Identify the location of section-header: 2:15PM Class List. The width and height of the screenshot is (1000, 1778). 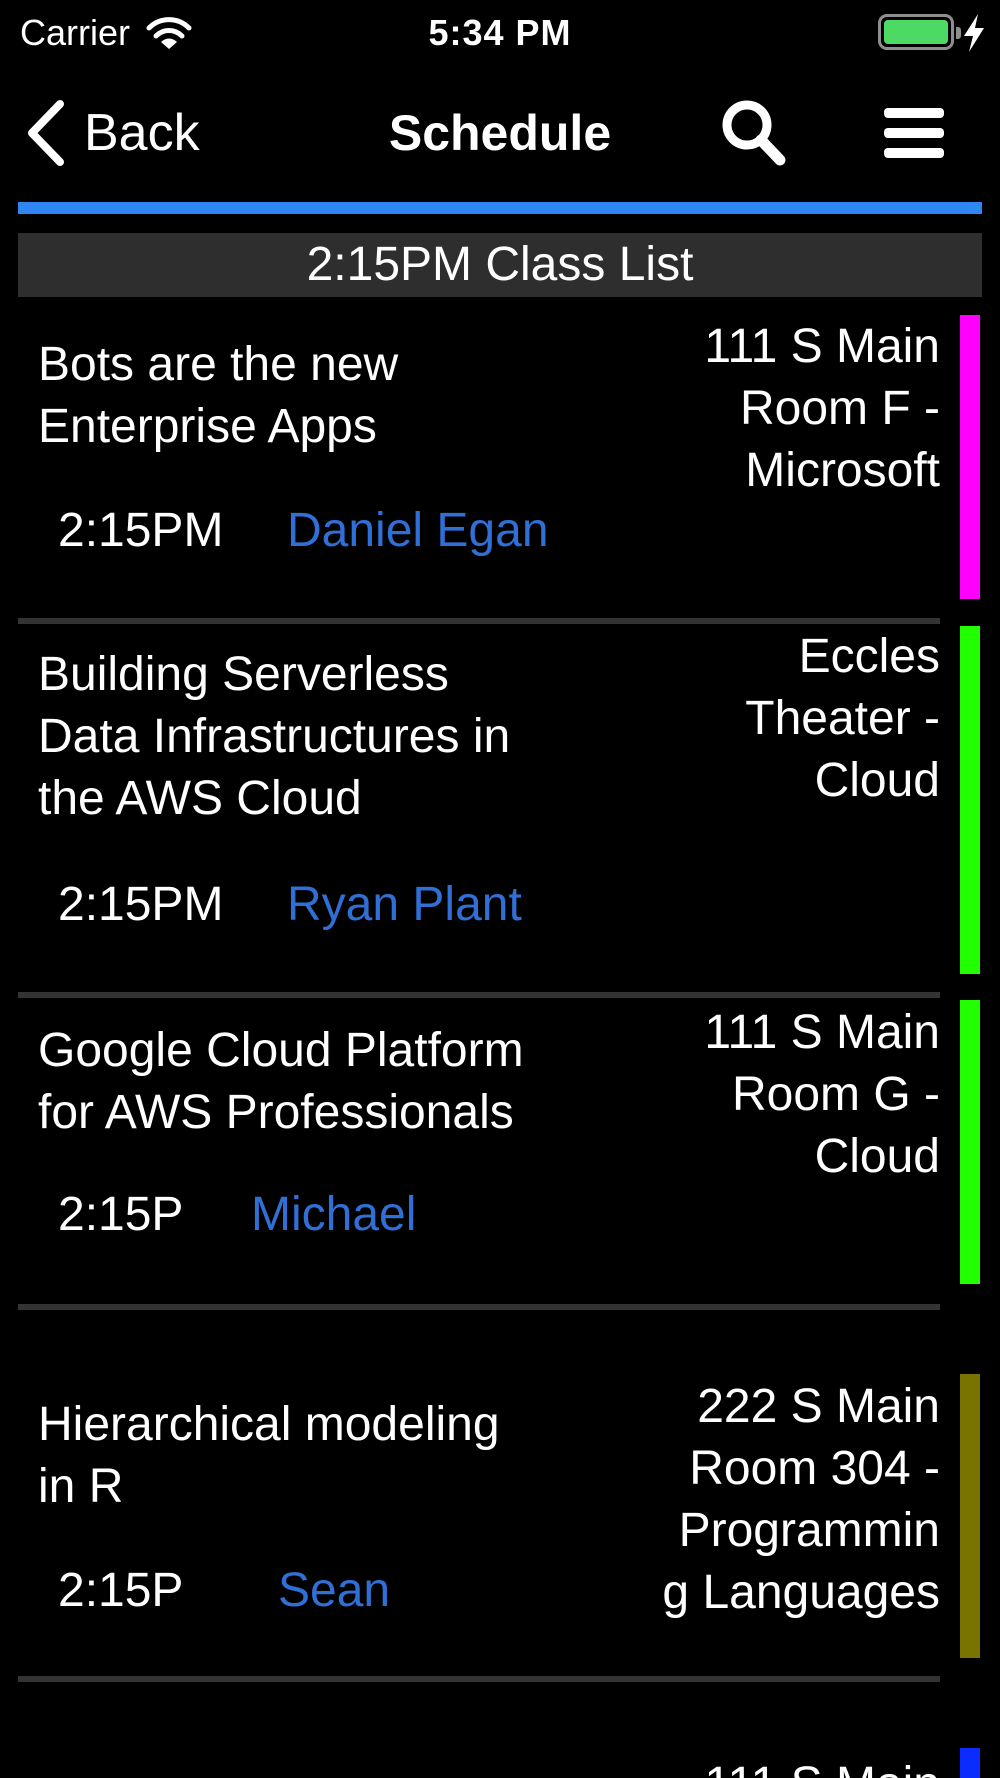
(500, 265).